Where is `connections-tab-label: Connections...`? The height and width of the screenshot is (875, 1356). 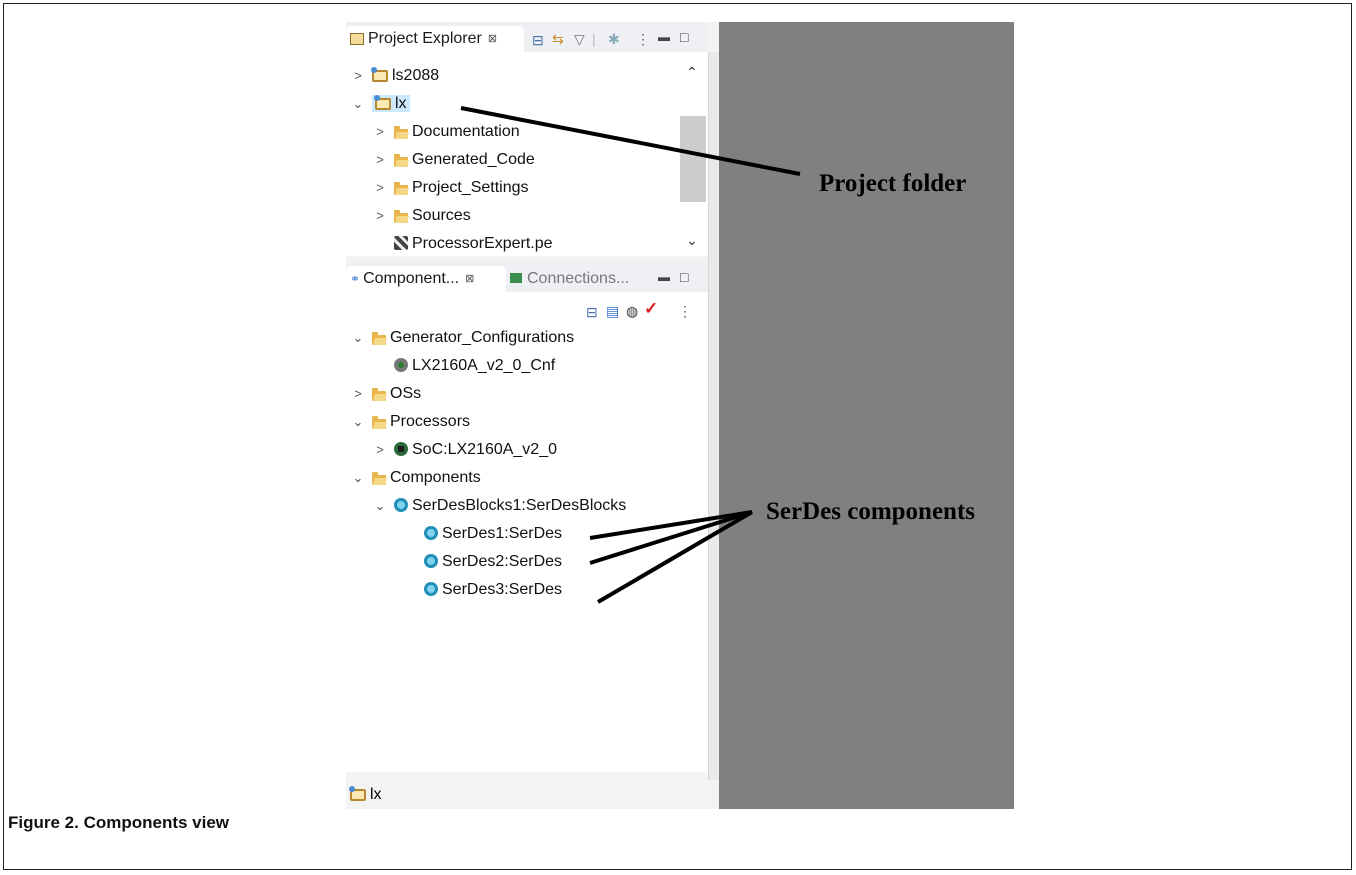
connections-tab-label: Connections... is located at coordinates (578, 278).